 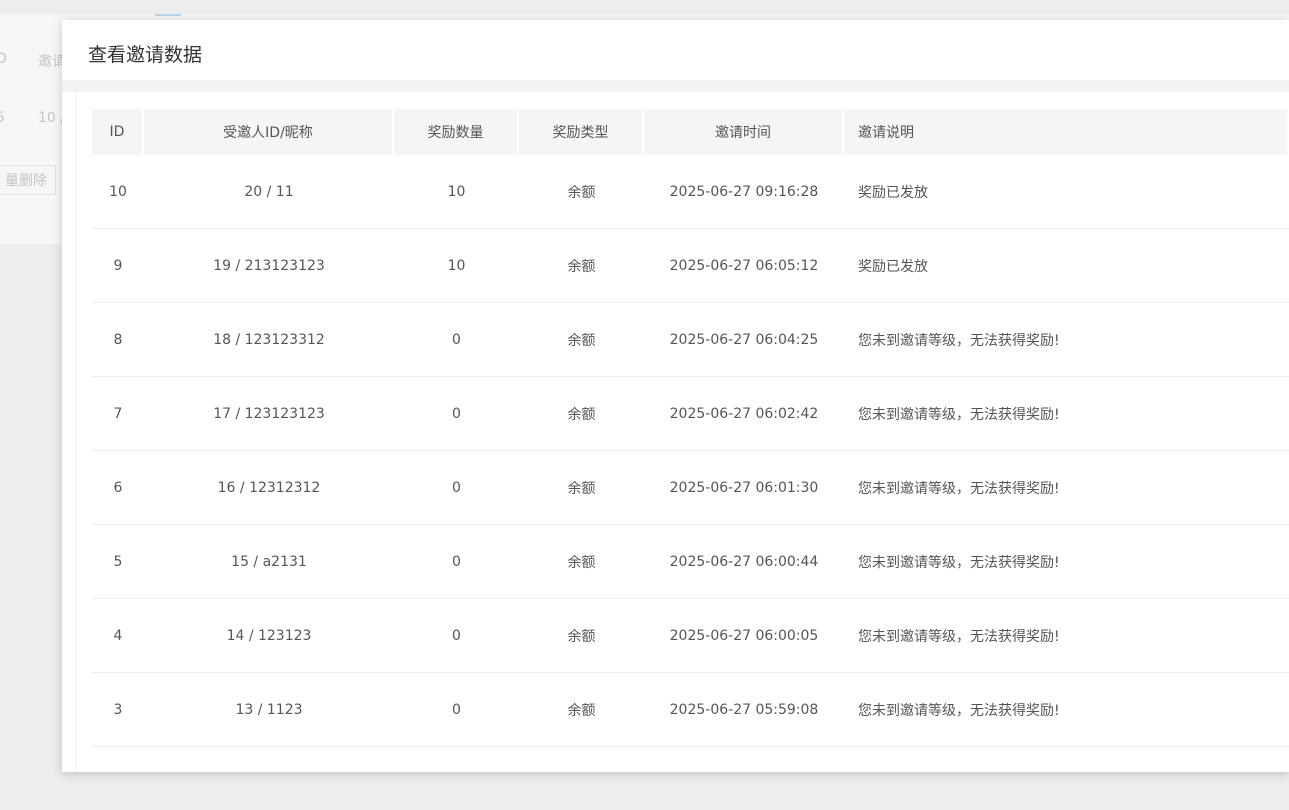 What do you see at coordinates (118, 636) in the screenshot?
I see `cell-id: 4` at bounding box center [118, 636].